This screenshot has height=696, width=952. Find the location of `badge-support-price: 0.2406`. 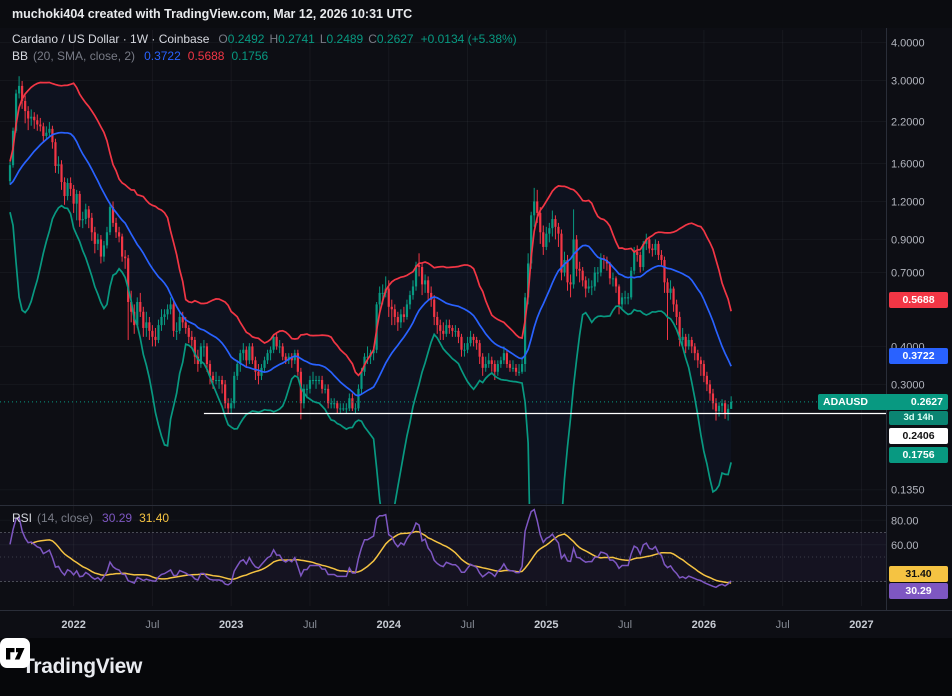

badge-support-price: 0.2406 is located at coordinates (918, 435).